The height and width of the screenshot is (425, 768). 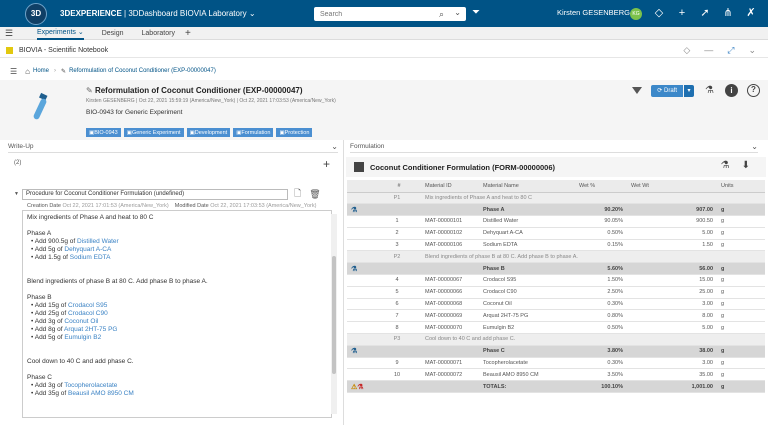 I want to click on table-row: 3 MAT-00000106 Sodium EDTA 0.15% 1.50 g, so click(x=556, y=245).